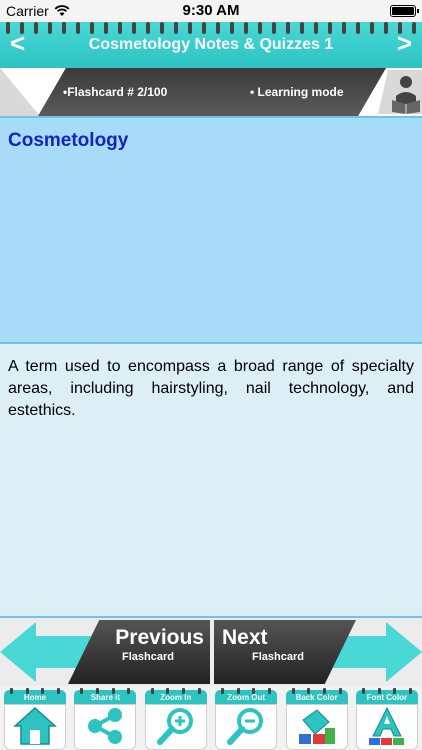 This screenshot has height=750, width=422. I want to click on reader-icon, so click(400, 92).